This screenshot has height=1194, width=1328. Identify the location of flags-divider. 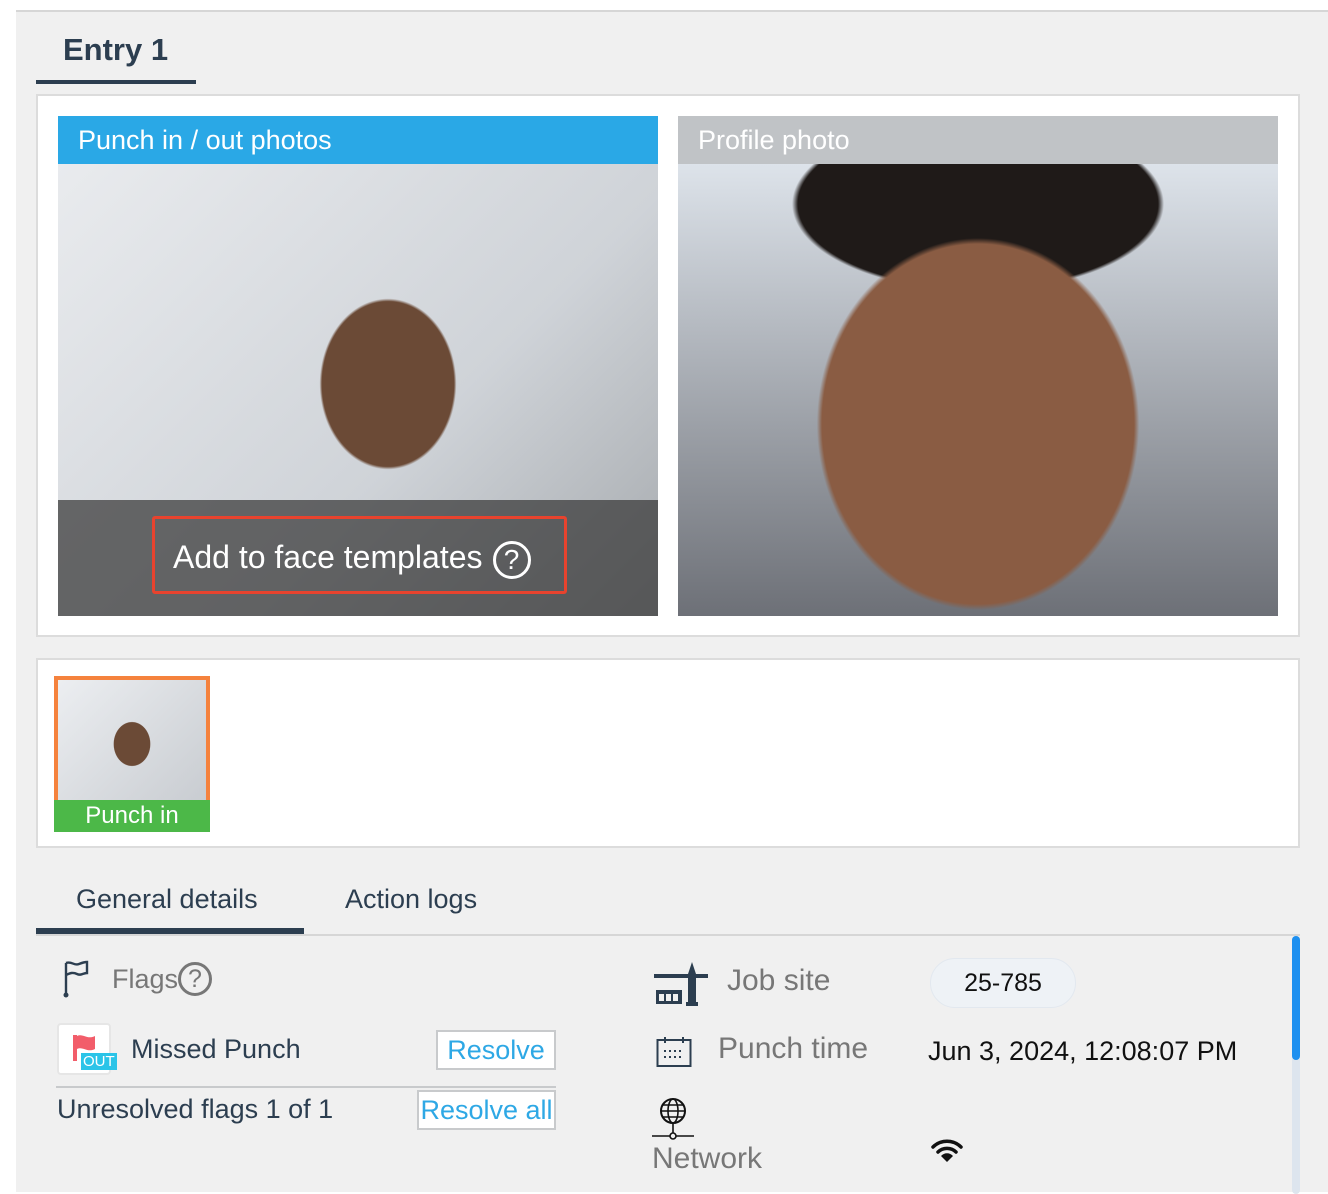
(306, 1087).